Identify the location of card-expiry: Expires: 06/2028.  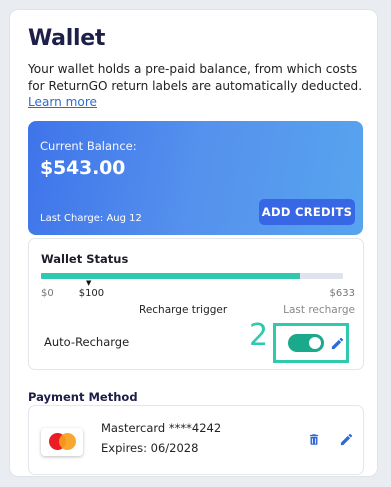
(150, 448).